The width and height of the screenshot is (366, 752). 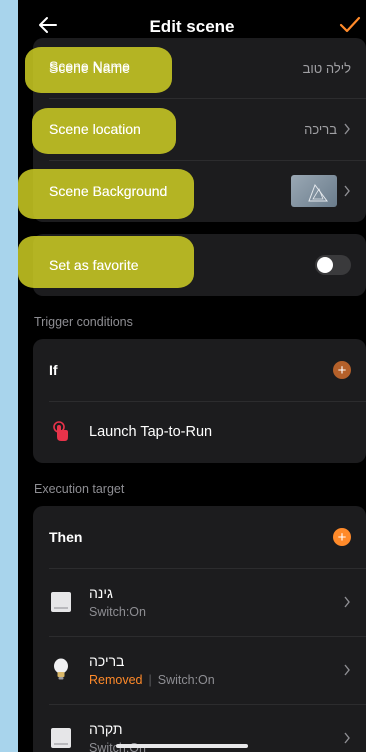 I want to click on scene-background-value, so click(x=321, y=191).